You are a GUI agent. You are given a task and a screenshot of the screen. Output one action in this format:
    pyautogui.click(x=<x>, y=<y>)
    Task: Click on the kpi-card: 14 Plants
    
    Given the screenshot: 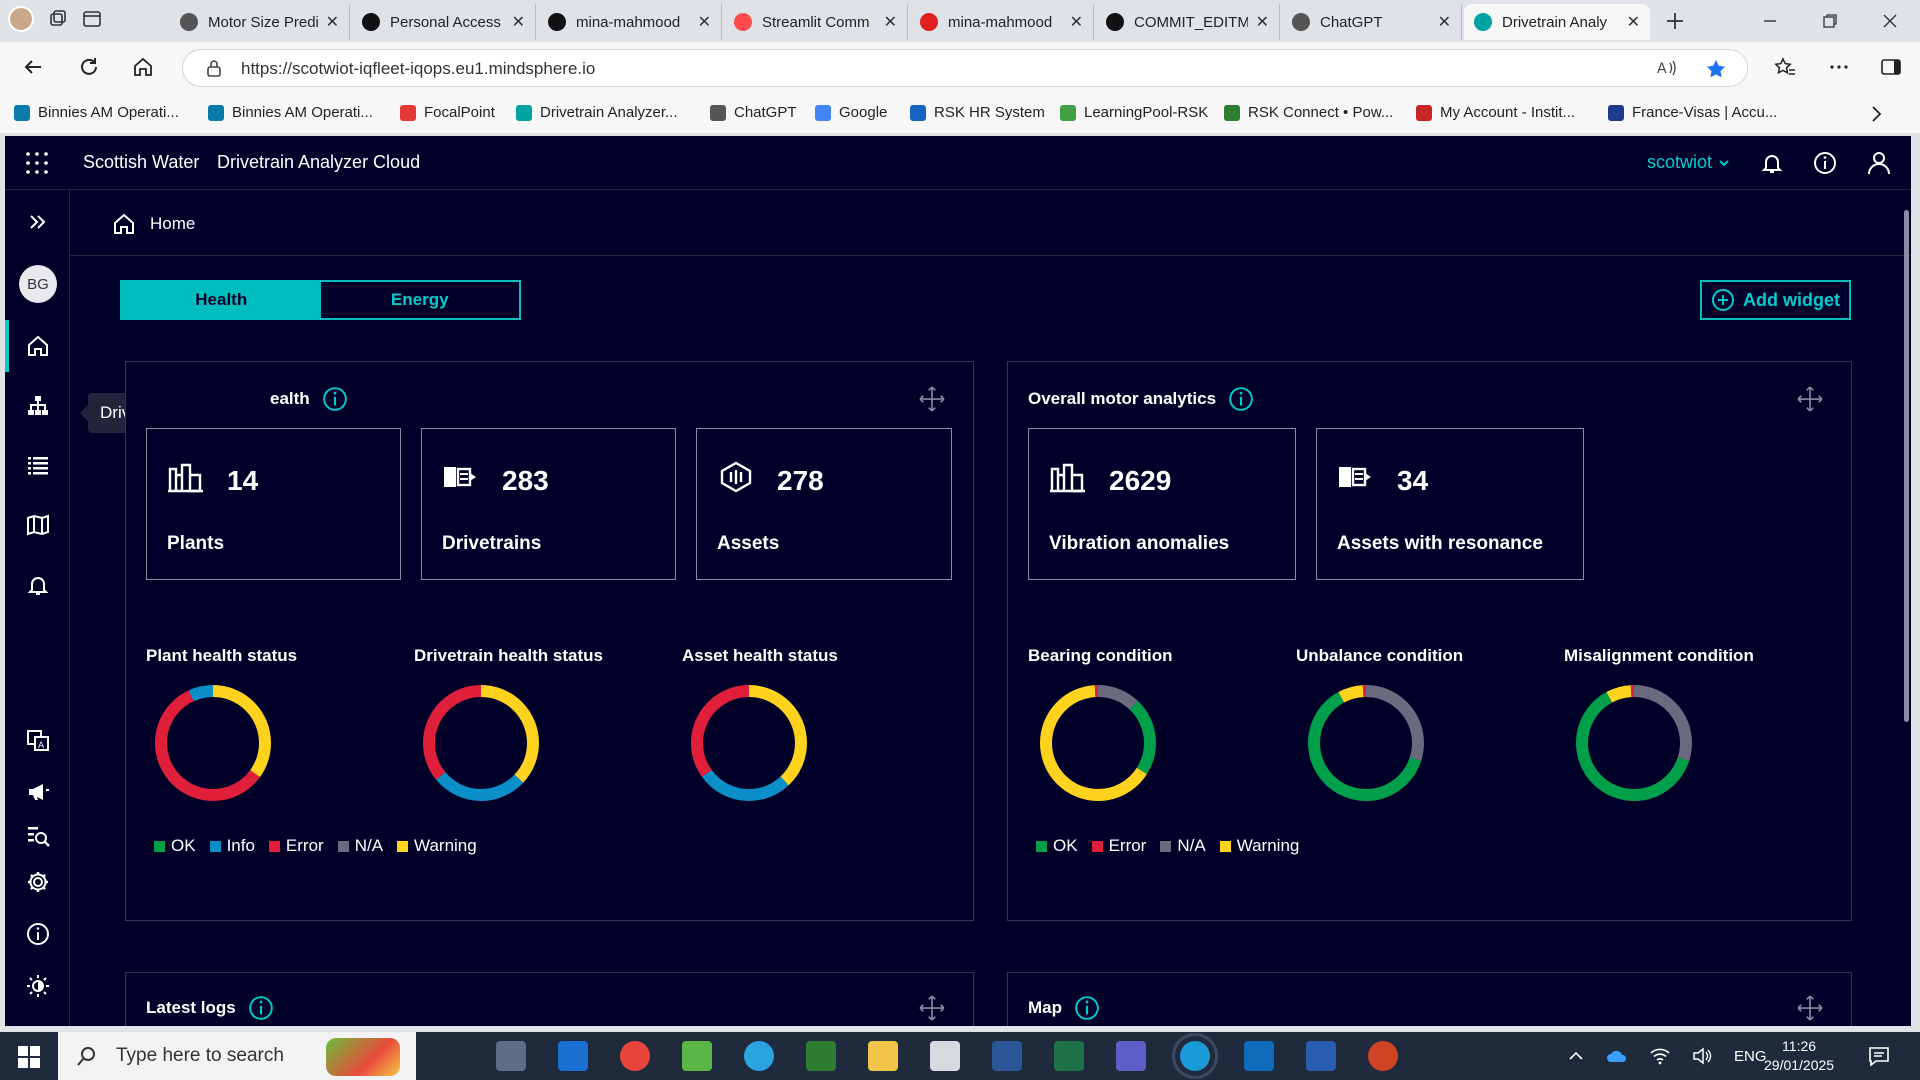 What is the action you would take?
    pyautogui.click(x=273, y=504)
    